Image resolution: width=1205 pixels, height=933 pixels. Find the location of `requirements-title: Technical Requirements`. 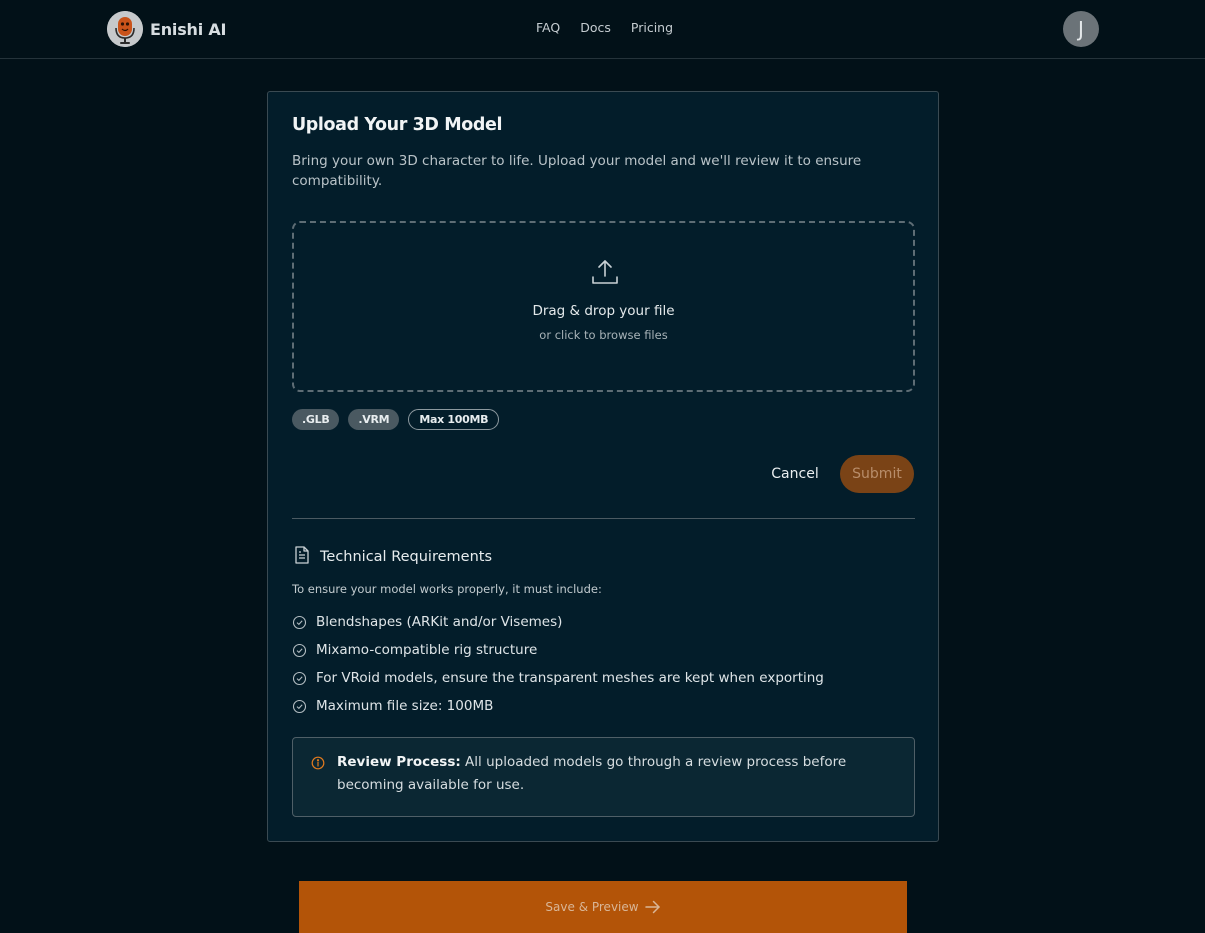

requirements-title: Technical Requirements is located at coordinates (406, 557).